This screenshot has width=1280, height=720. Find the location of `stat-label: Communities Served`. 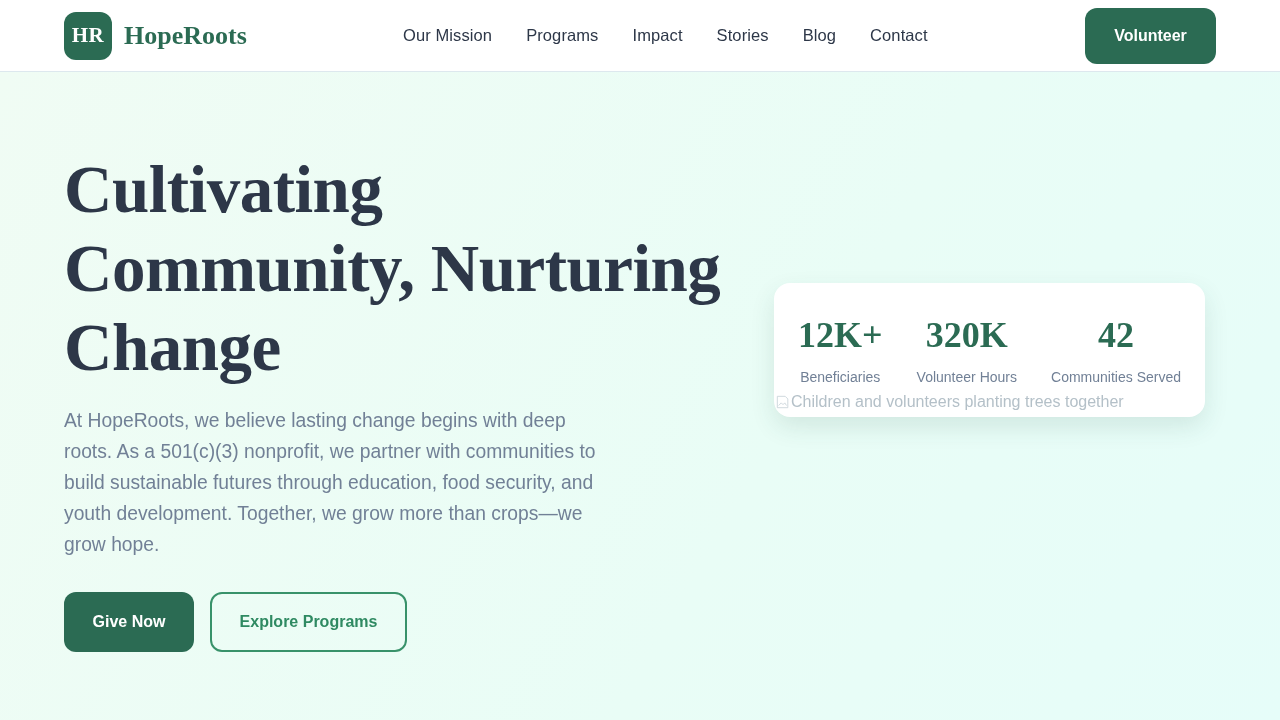

stat-label: Communities Served is located at coordinates (1116, 377).